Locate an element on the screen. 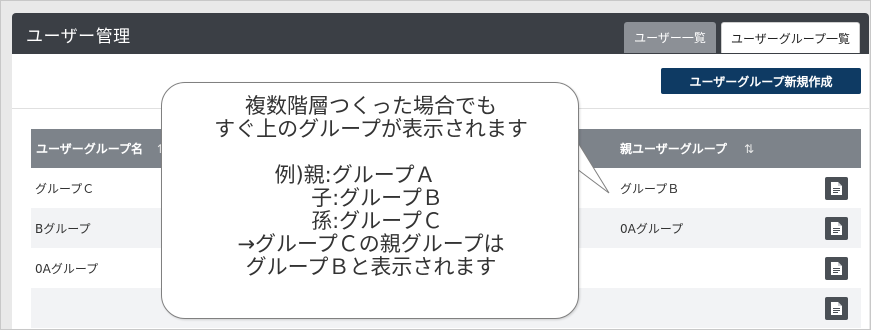 This screenshot has width=871, height=330. callout-line: すぐ上のグループが表示されます is located at coordinates (371, 129).